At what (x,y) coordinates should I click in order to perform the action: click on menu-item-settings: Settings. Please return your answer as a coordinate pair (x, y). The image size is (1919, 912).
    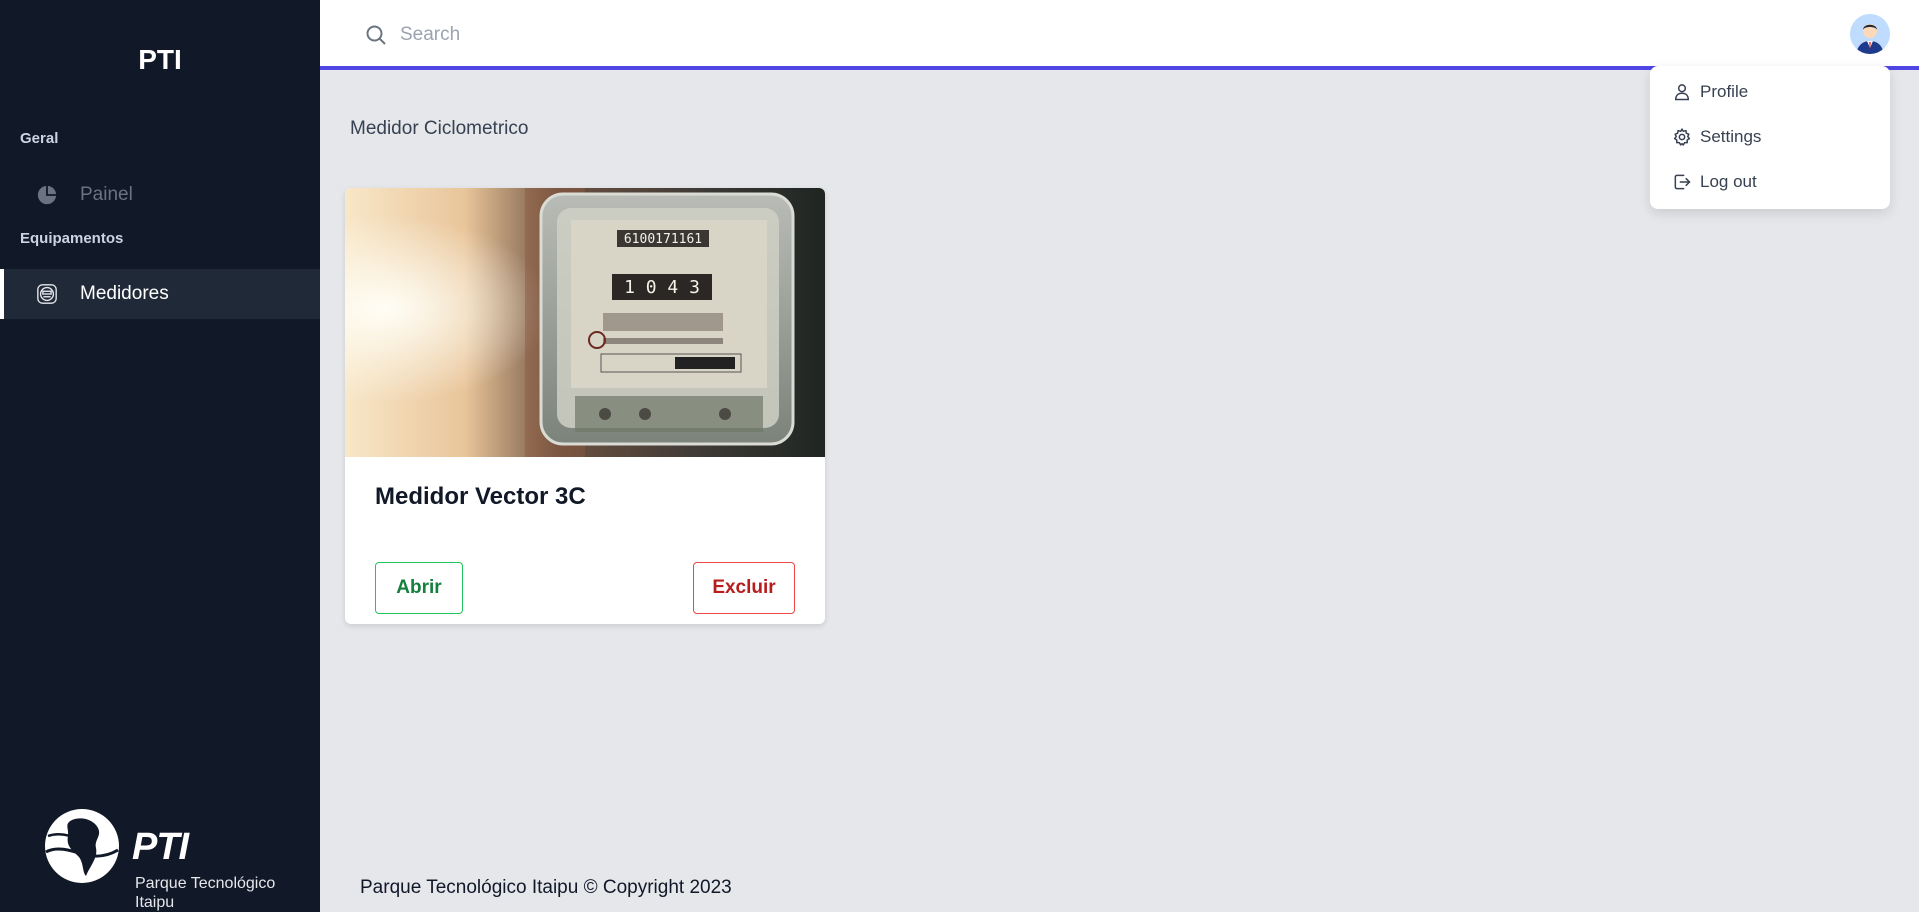
    Looking at the image, I should click on (1716, 137).